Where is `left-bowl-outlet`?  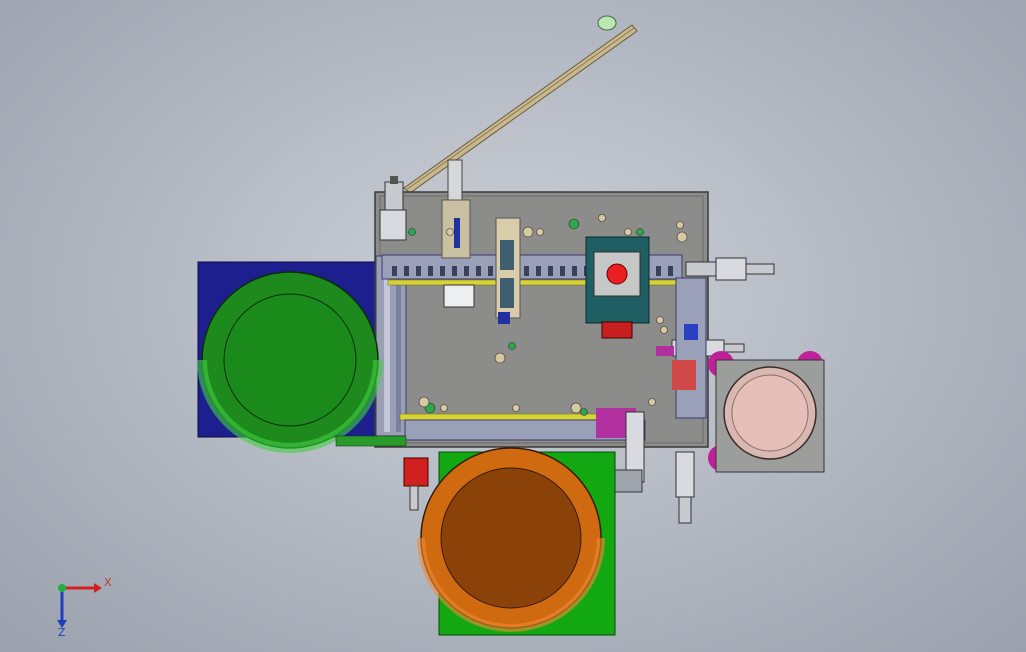
left-bowl-outlet is located at coordinates (371, 441).